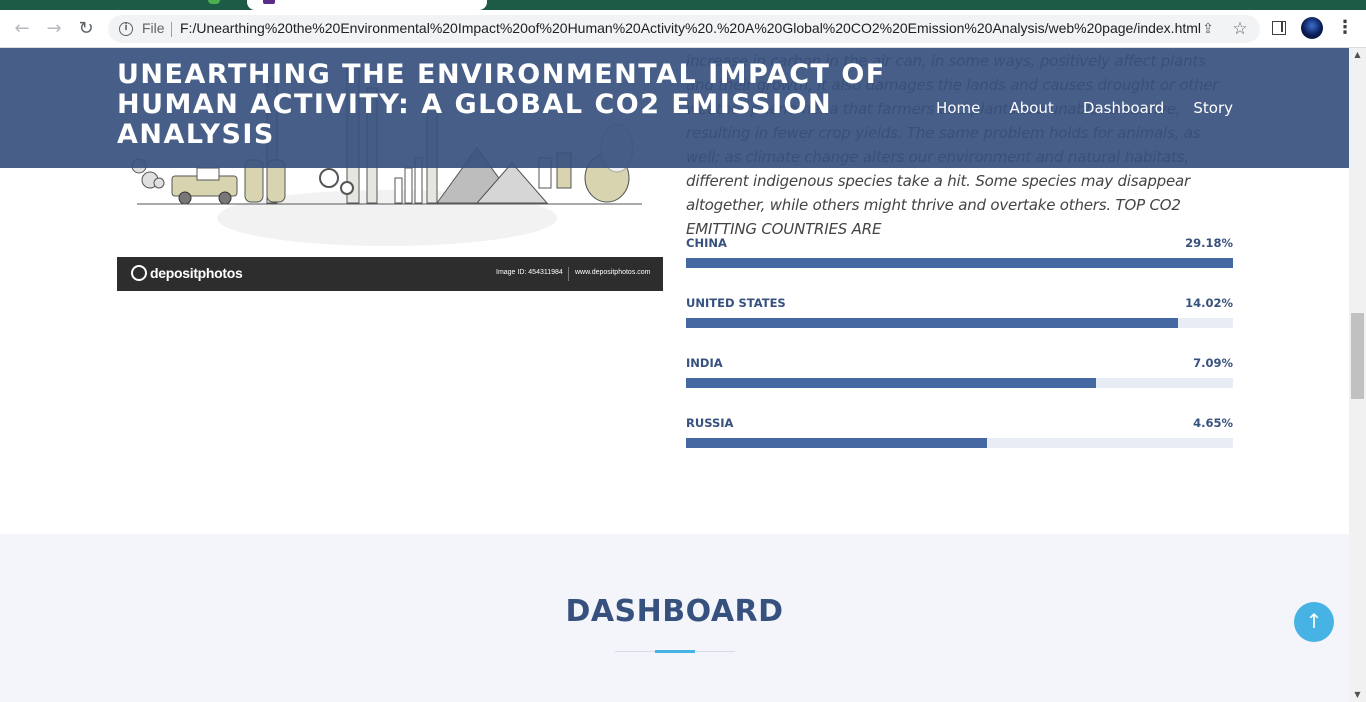 Image resolution: width=1366 pixels, height=702 pixels. I want to click on reload-icon: ↻, so click(86, 29).